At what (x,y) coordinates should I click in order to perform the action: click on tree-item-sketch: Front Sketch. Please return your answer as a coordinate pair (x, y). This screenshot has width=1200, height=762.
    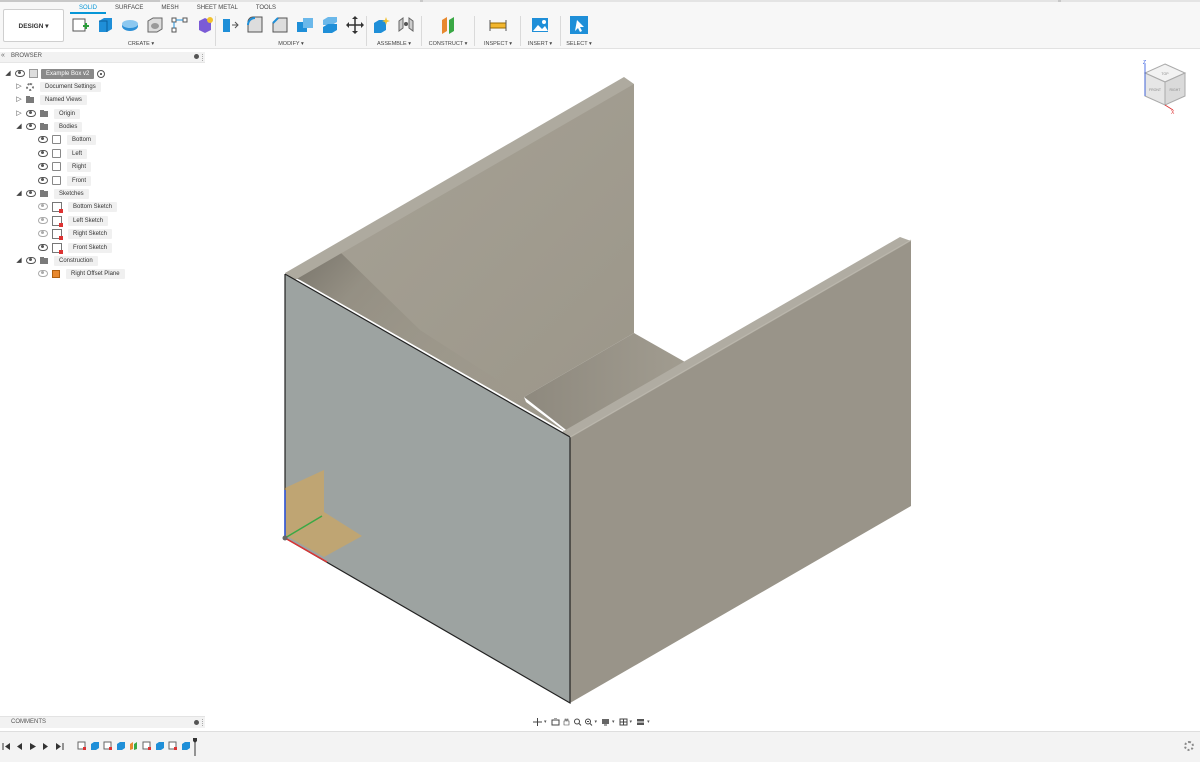
    Looking at the image, I should click on (75, 248).